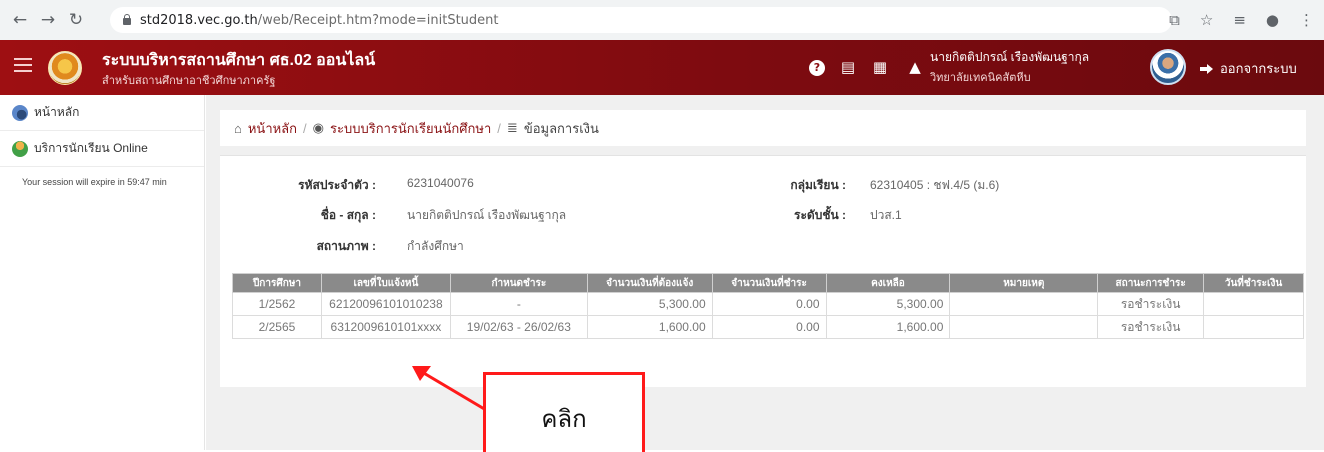 The width and height of the screenshot is (1324, 452). I want to click on col-header: กำหนดชำระ, so click(518, 283).